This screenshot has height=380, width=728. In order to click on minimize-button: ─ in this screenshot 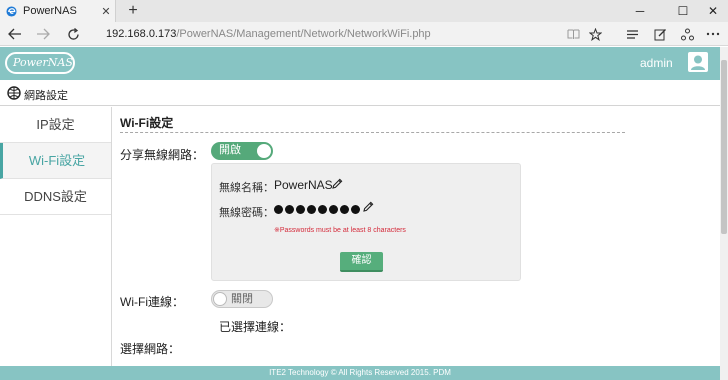, I will do `click(640, 11)`.